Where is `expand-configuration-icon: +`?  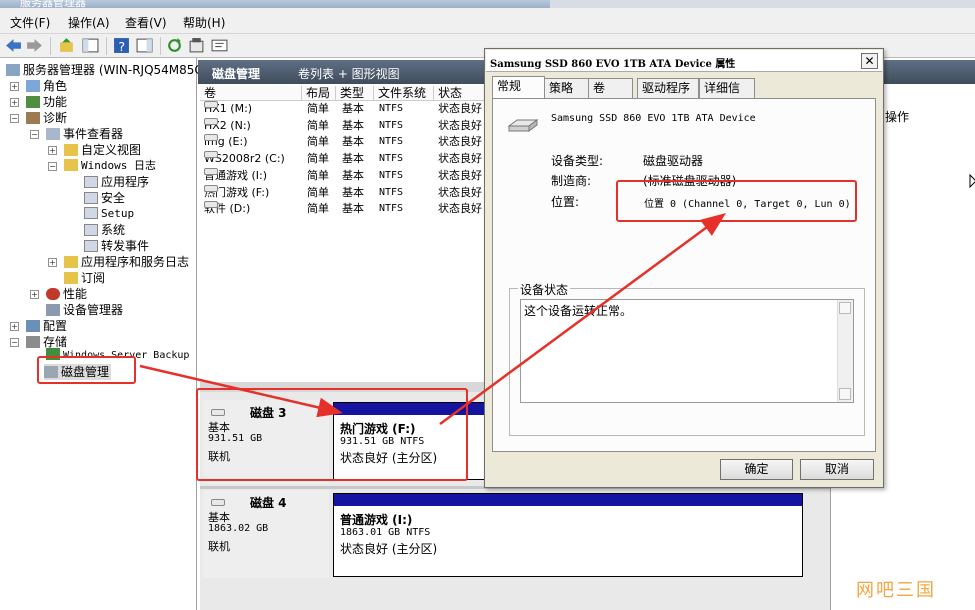 expand-configuration-icon: + is located at coordinates (14, 326).